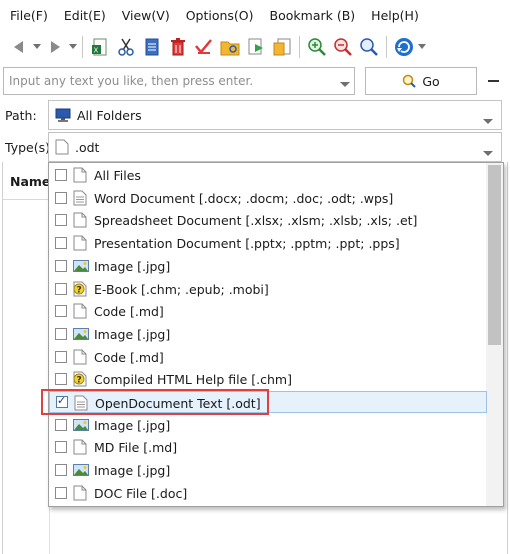 The height and width of the screenshot is (554, 510). I want to click on clear-check-icon, so click(204, 47).